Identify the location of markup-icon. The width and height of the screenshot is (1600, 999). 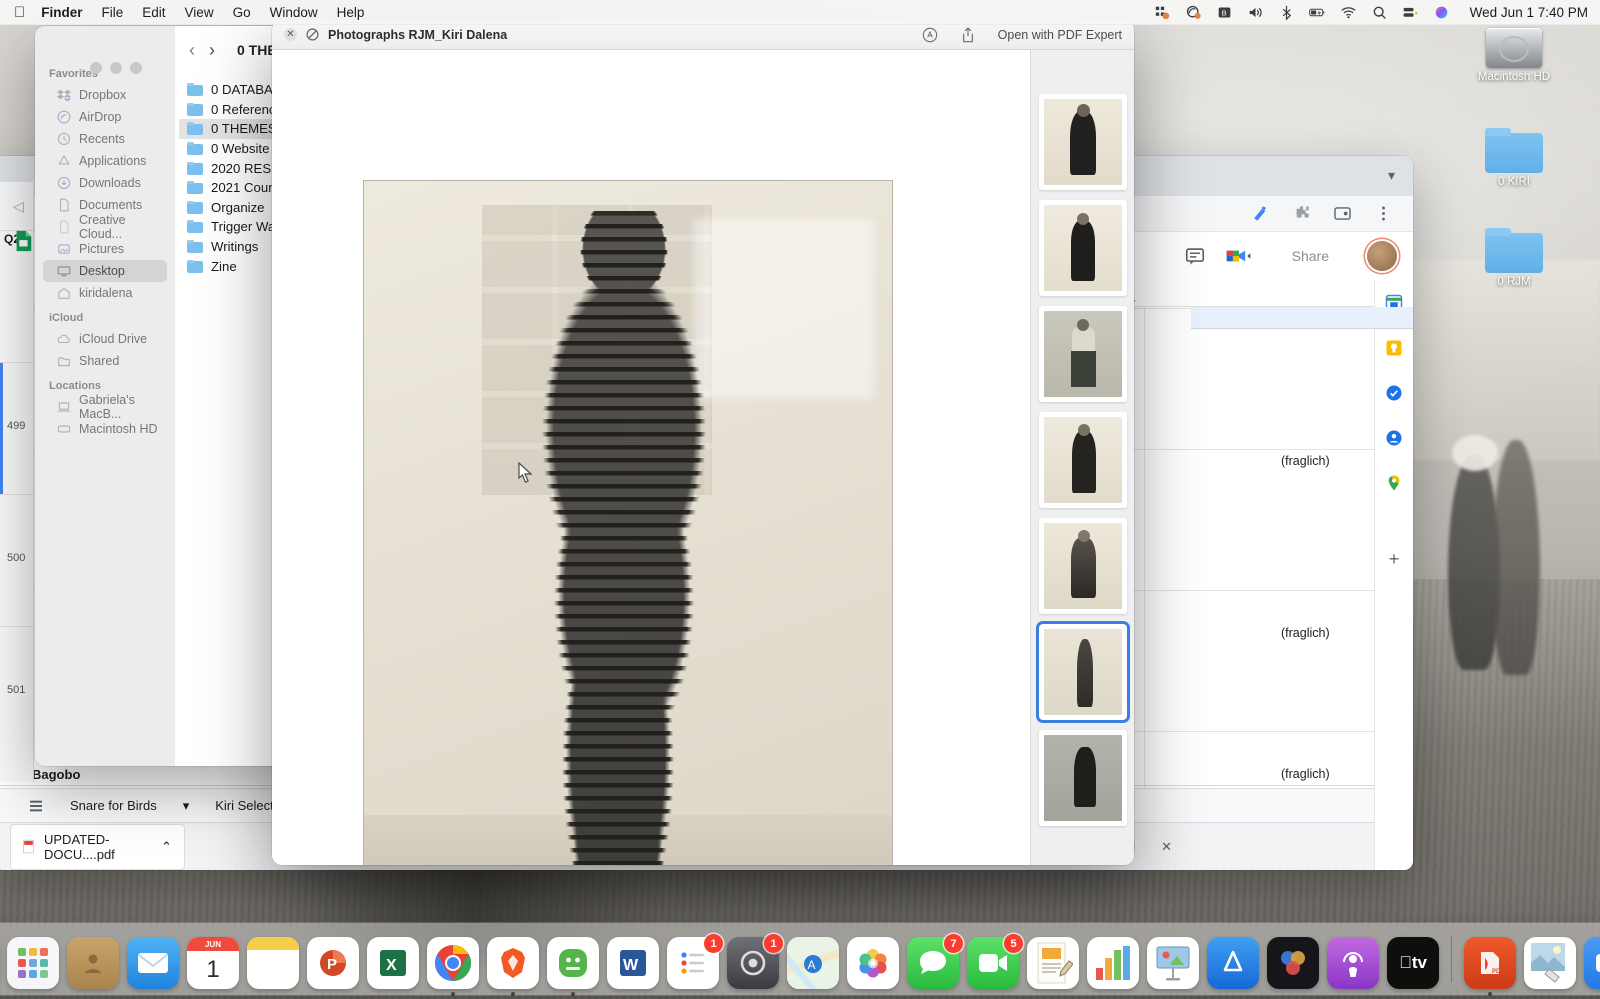
(930, 35).